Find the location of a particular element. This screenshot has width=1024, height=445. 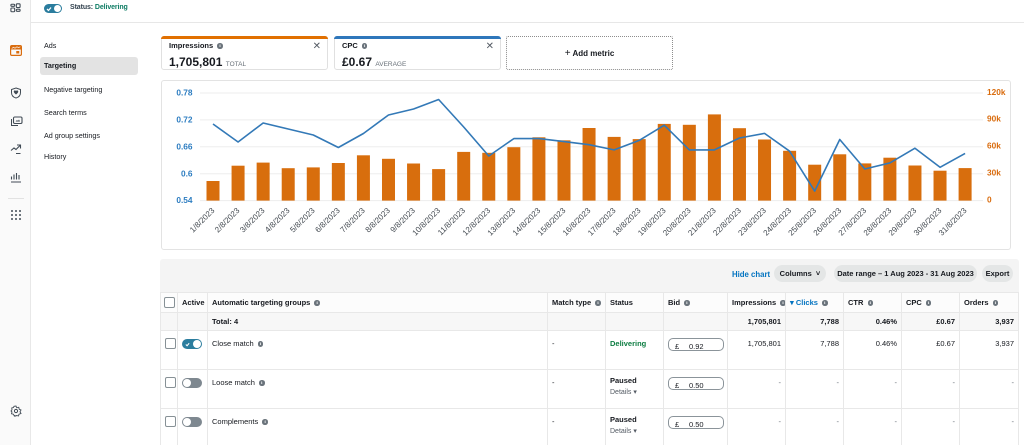

svg-text: 120k is located at coordinates (996, 92).